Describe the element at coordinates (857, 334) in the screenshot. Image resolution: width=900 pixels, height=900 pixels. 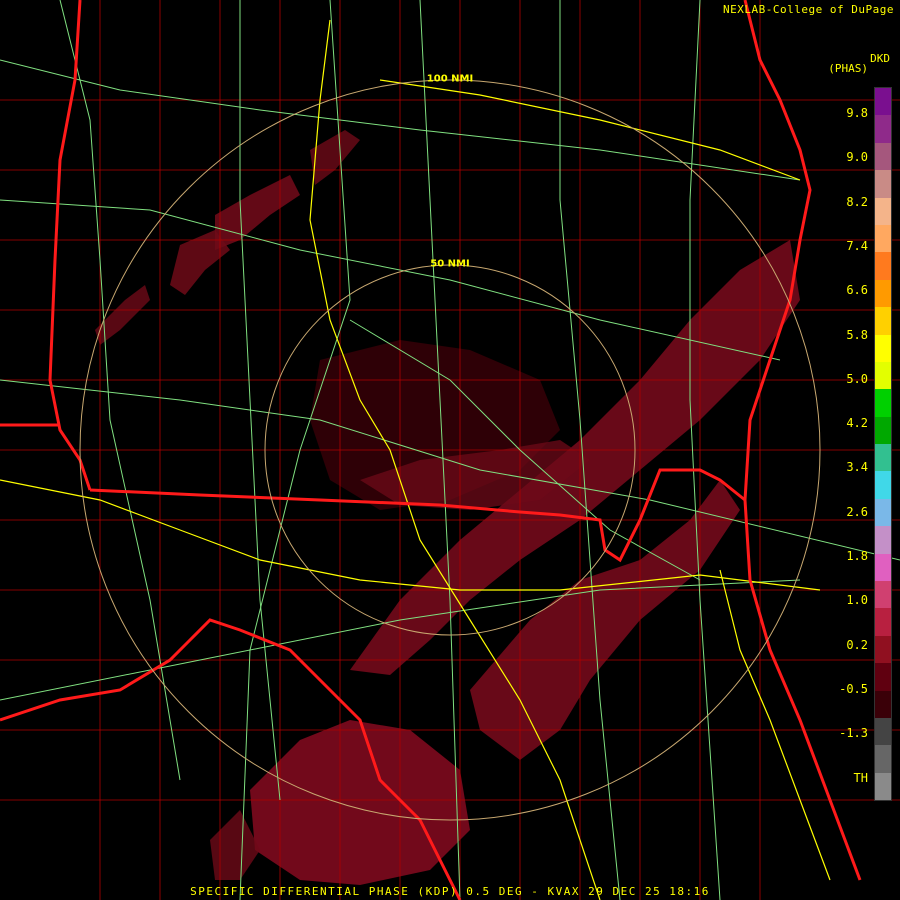
I see `color-scale-label: 5.8` at that location.